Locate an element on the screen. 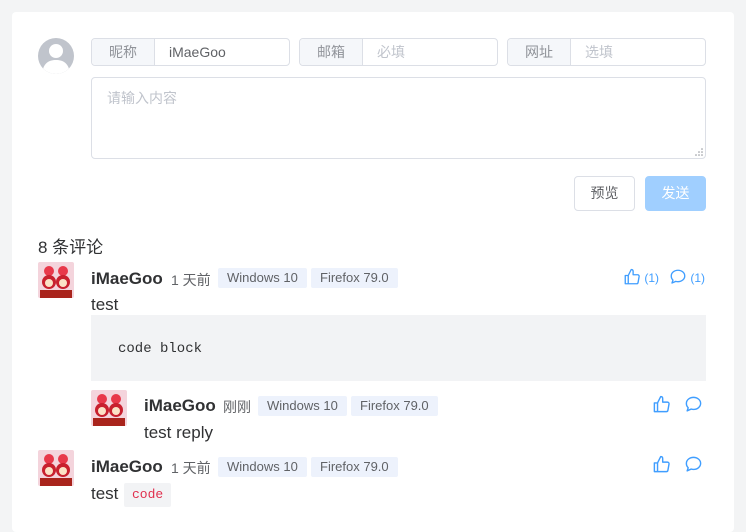 Image resolution: width=746 pixels, height=532 pixels. reply-action: (1) is located at coordinates (687, 277).